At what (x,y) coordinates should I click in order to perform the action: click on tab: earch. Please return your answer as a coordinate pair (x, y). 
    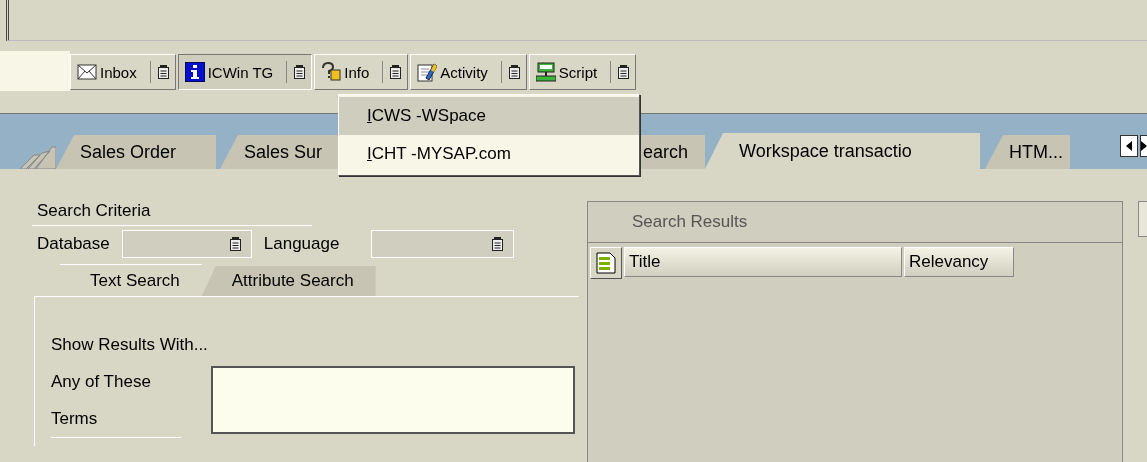
    Looking at the image, I should click on (673, 152).